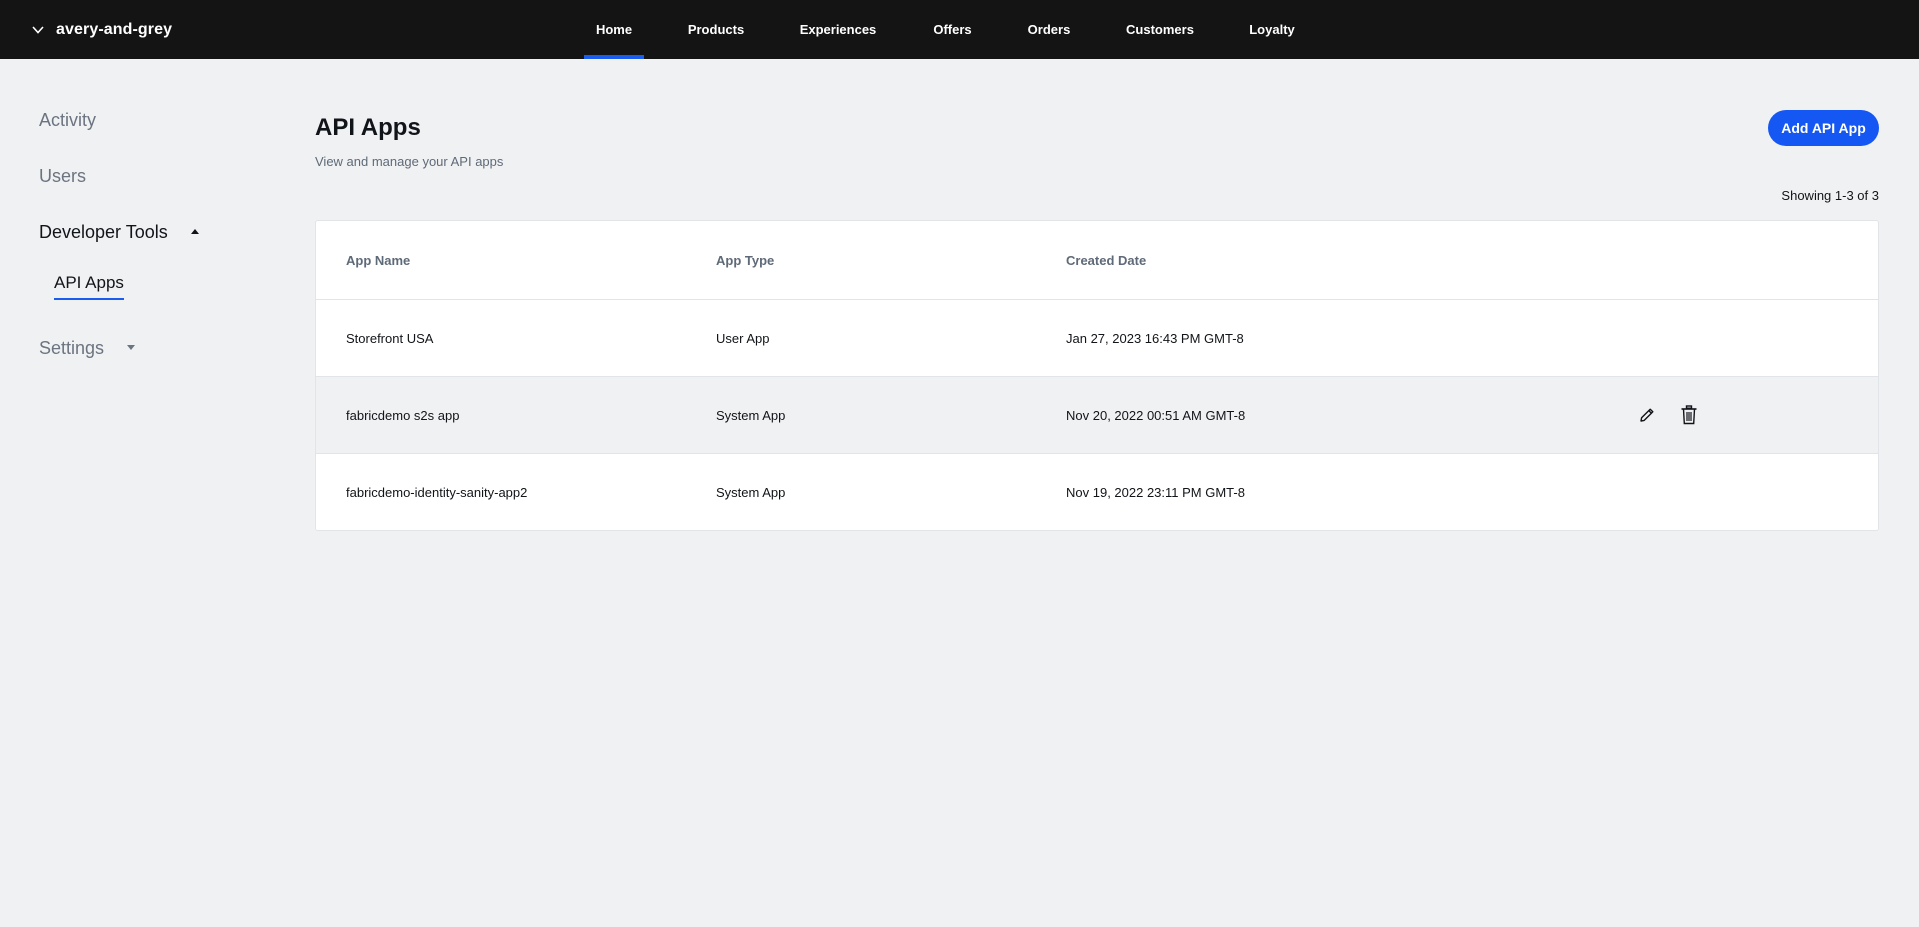 The width and height of the screenshot is (1919, 927). Describe the element at coordinates (437, 492) in the screenshot. I see `cell-app-name: fabricdemo-identity-sanity-app2` at that location.